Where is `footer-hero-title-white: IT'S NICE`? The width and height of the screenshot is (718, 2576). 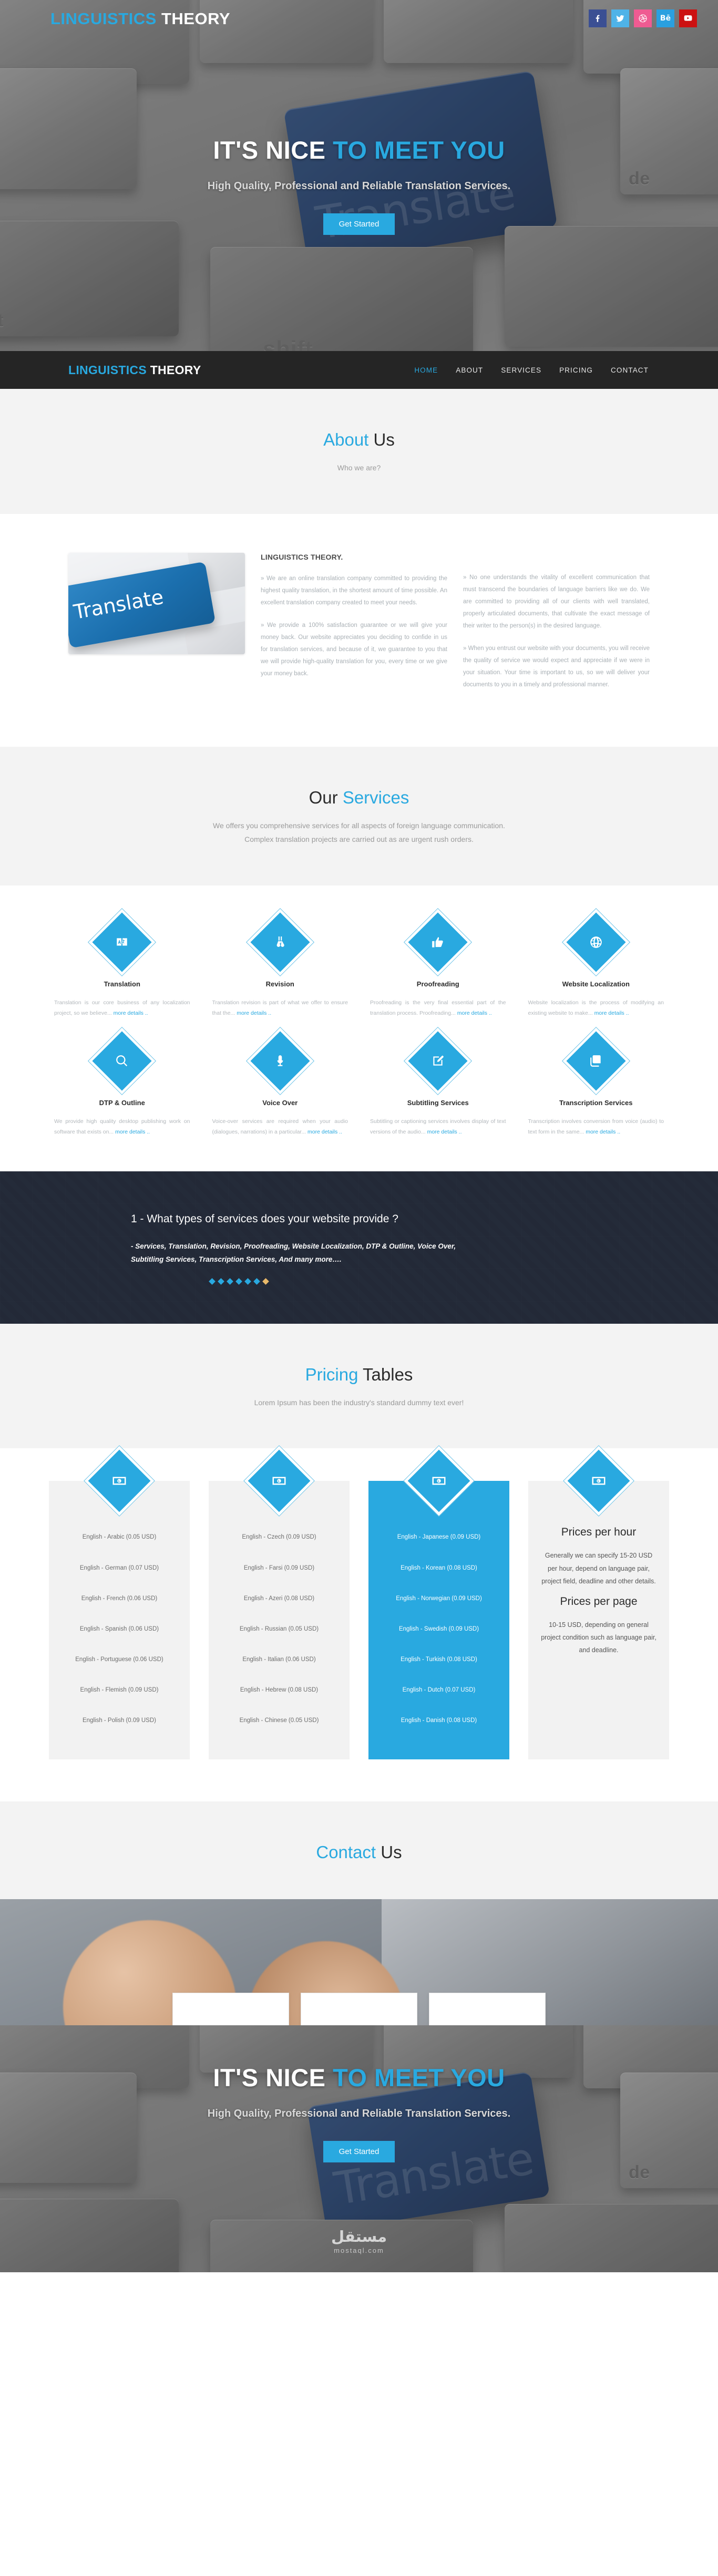 footer-hero-title-white: IT'S NICE is located at coordinates (269, 2078).